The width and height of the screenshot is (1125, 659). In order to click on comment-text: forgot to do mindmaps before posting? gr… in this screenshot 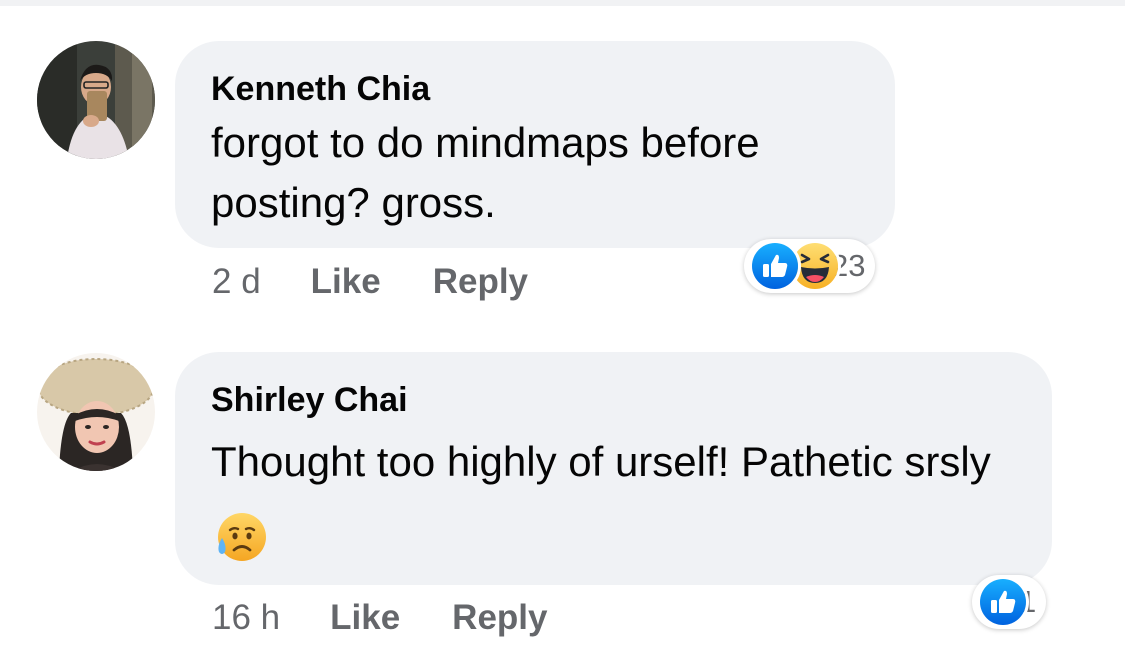, I will do `click(485, 172)`.